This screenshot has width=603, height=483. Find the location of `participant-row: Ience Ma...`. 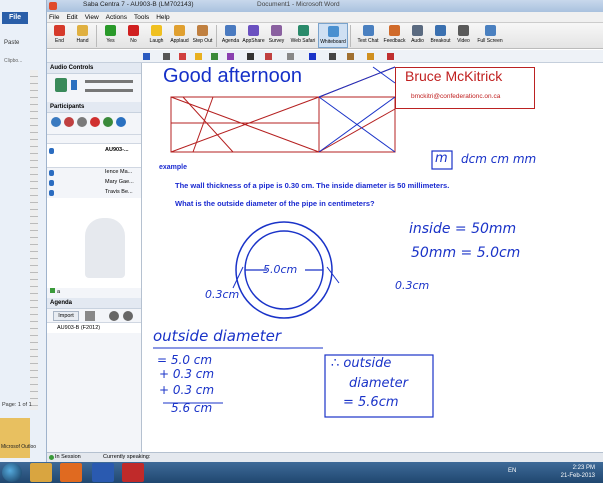

participant-row: Ience Ma... is located at coordinates (94, 173).